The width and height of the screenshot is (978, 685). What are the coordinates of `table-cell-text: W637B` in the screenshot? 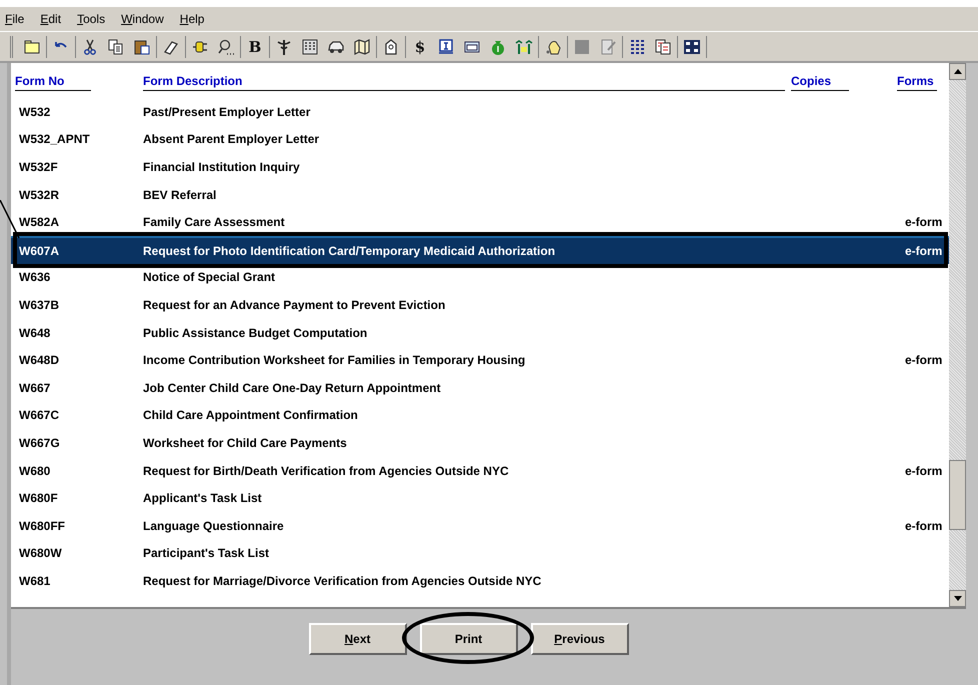 It's located at (39, 305).